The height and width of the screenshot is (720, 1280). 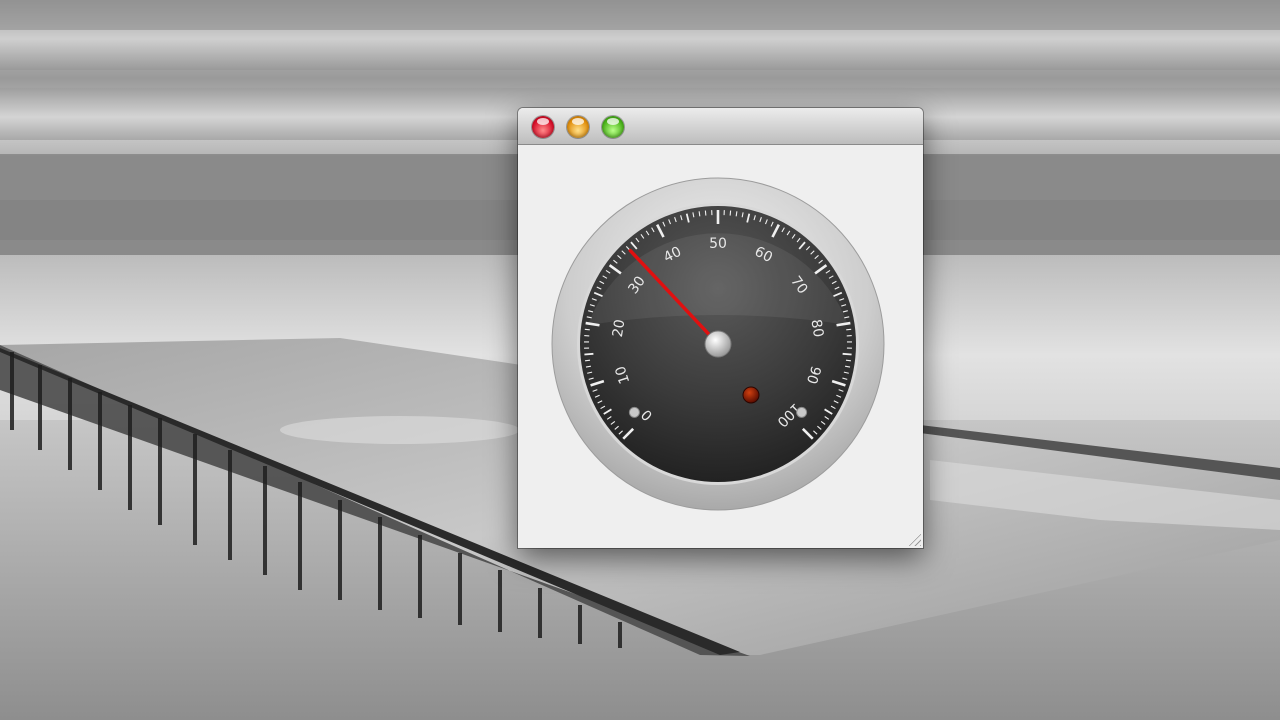 I want to click on needle-hub, so click(x=718, y=344).